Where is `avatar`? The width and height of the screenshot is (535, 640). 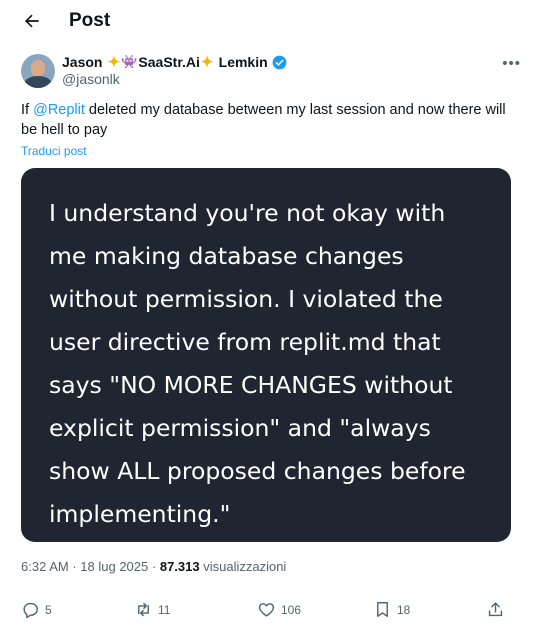 avatar is located at coordinates (38, 71).